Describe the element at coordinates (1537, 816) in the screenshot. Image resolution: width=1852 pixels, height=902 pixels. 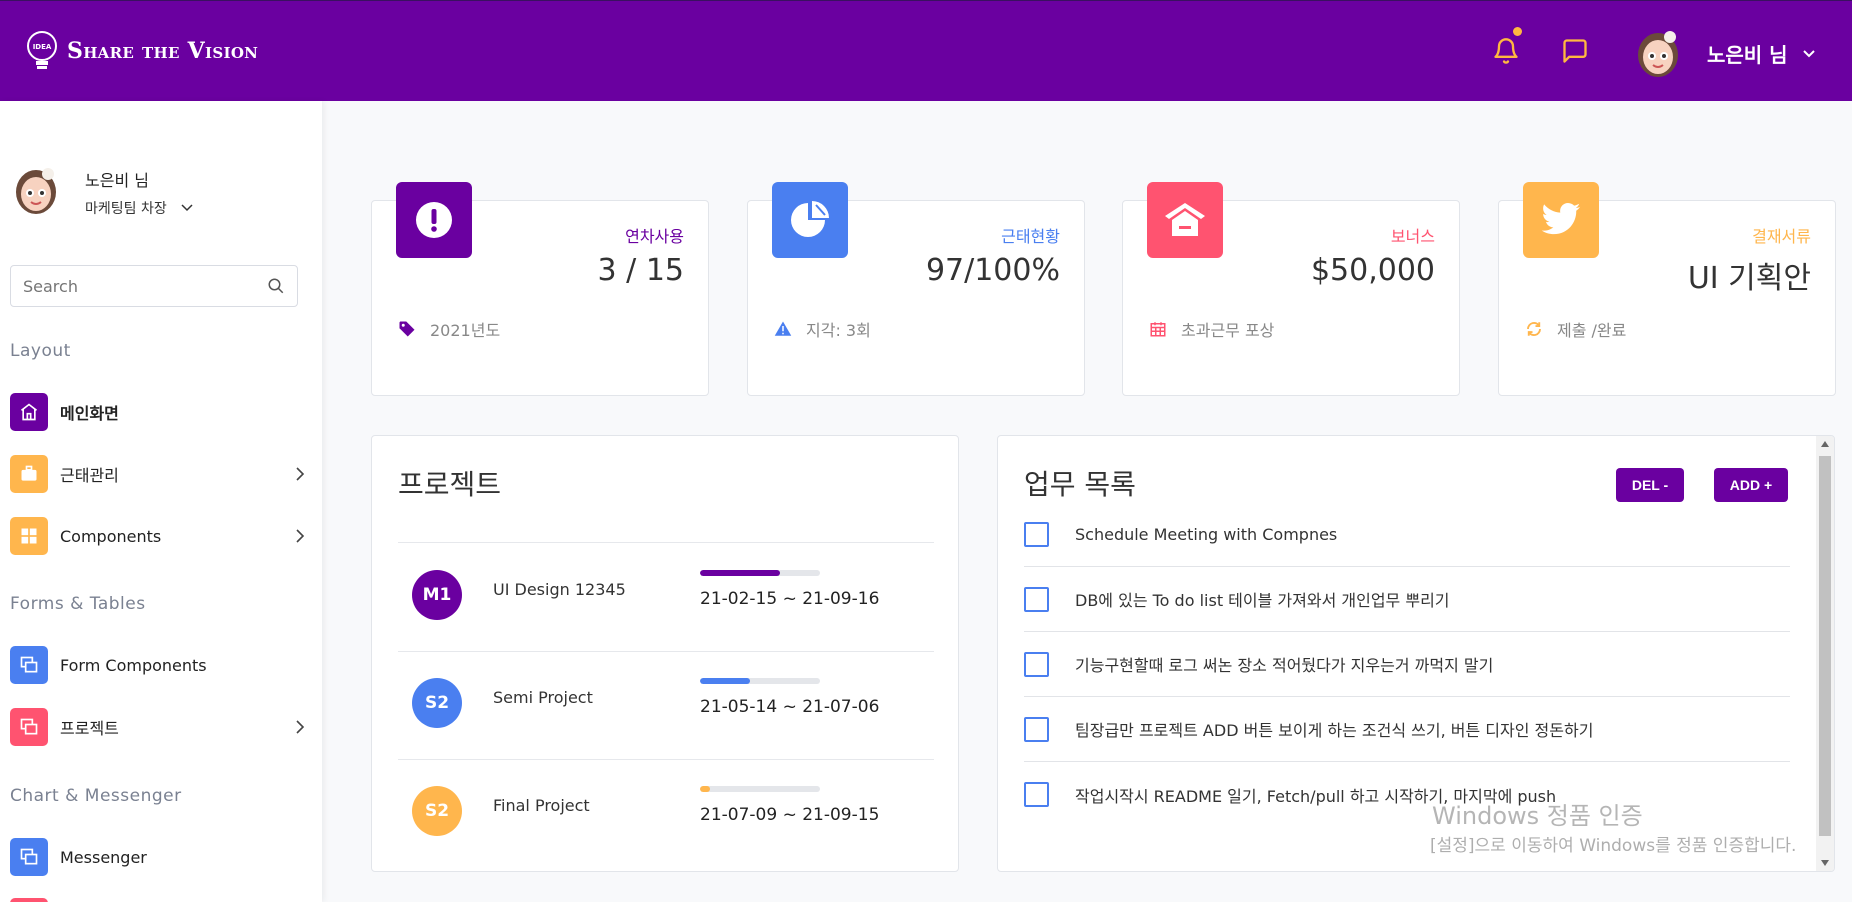
I see `watermark-title: Windows 정품 인증` at that location.